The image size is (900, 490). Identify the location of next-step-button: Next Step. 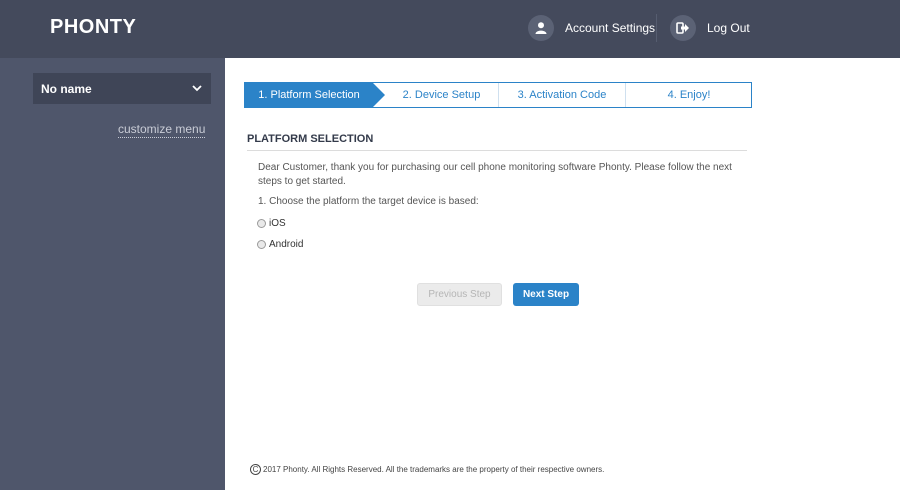
(546, 294).